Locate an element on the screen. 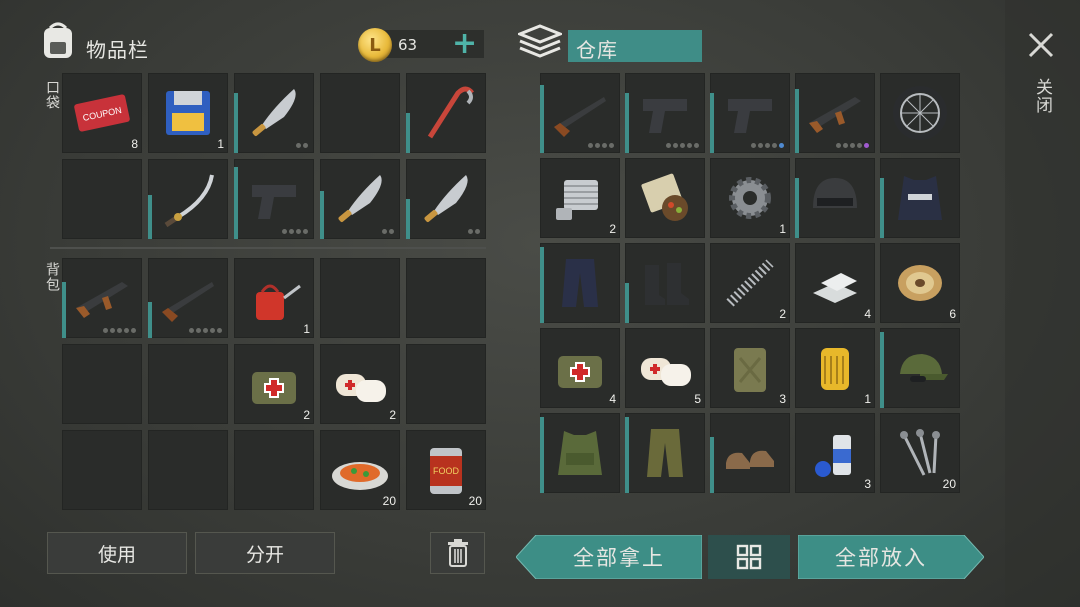 The height and width of the screenshot is (607, 1080). sort-button is located at coordinates (749, 557).